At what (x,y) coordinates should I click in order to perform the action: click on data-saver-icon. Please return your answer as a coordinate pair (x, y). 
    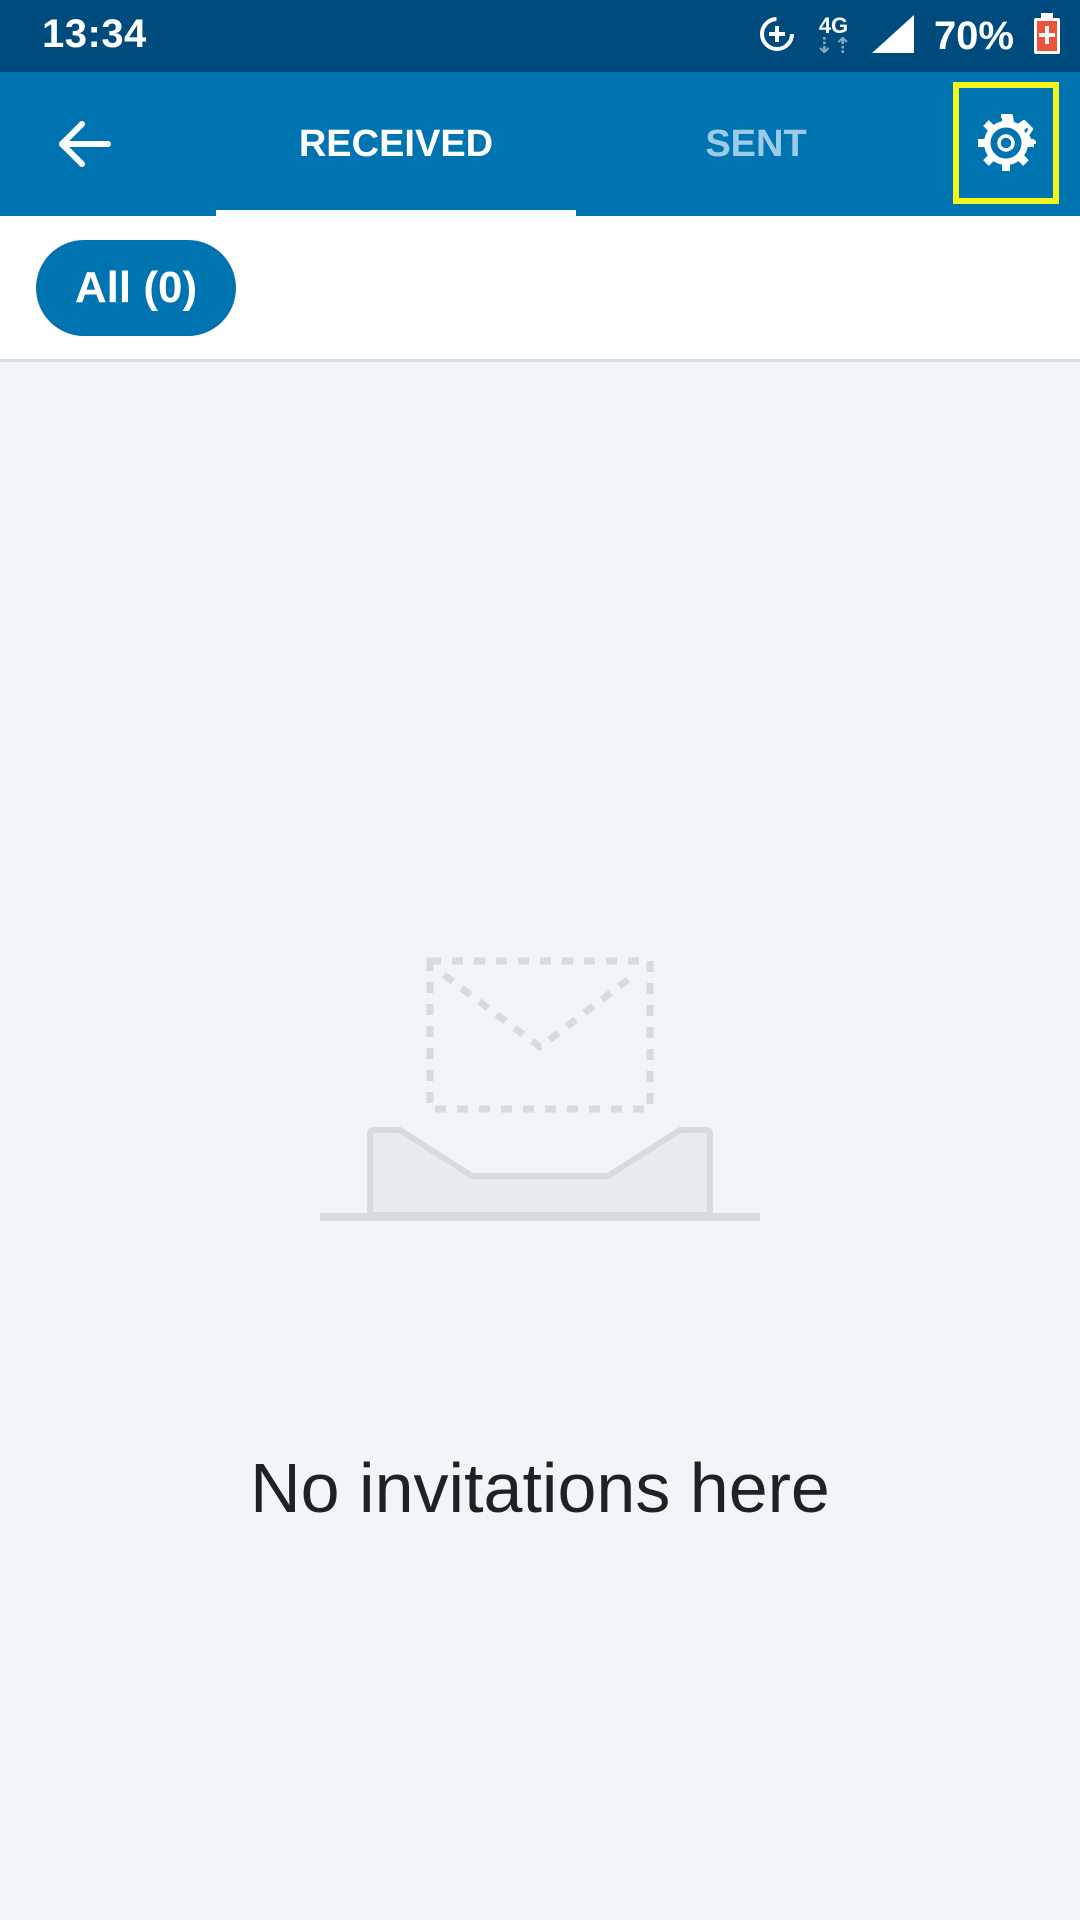
    Looking at the image, I should click on (777, 36).